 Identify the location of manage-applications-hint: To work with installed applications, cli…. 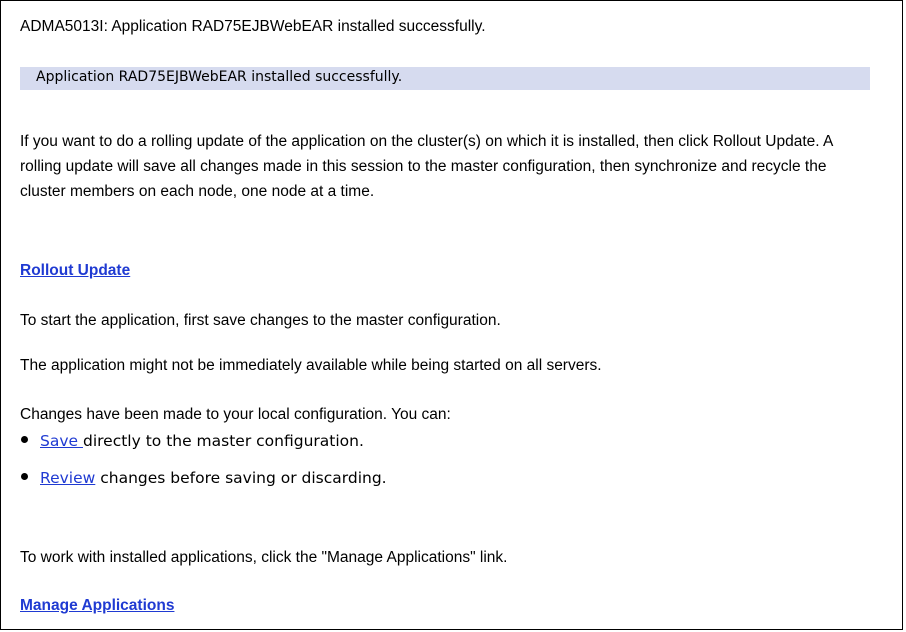
(264, 557).